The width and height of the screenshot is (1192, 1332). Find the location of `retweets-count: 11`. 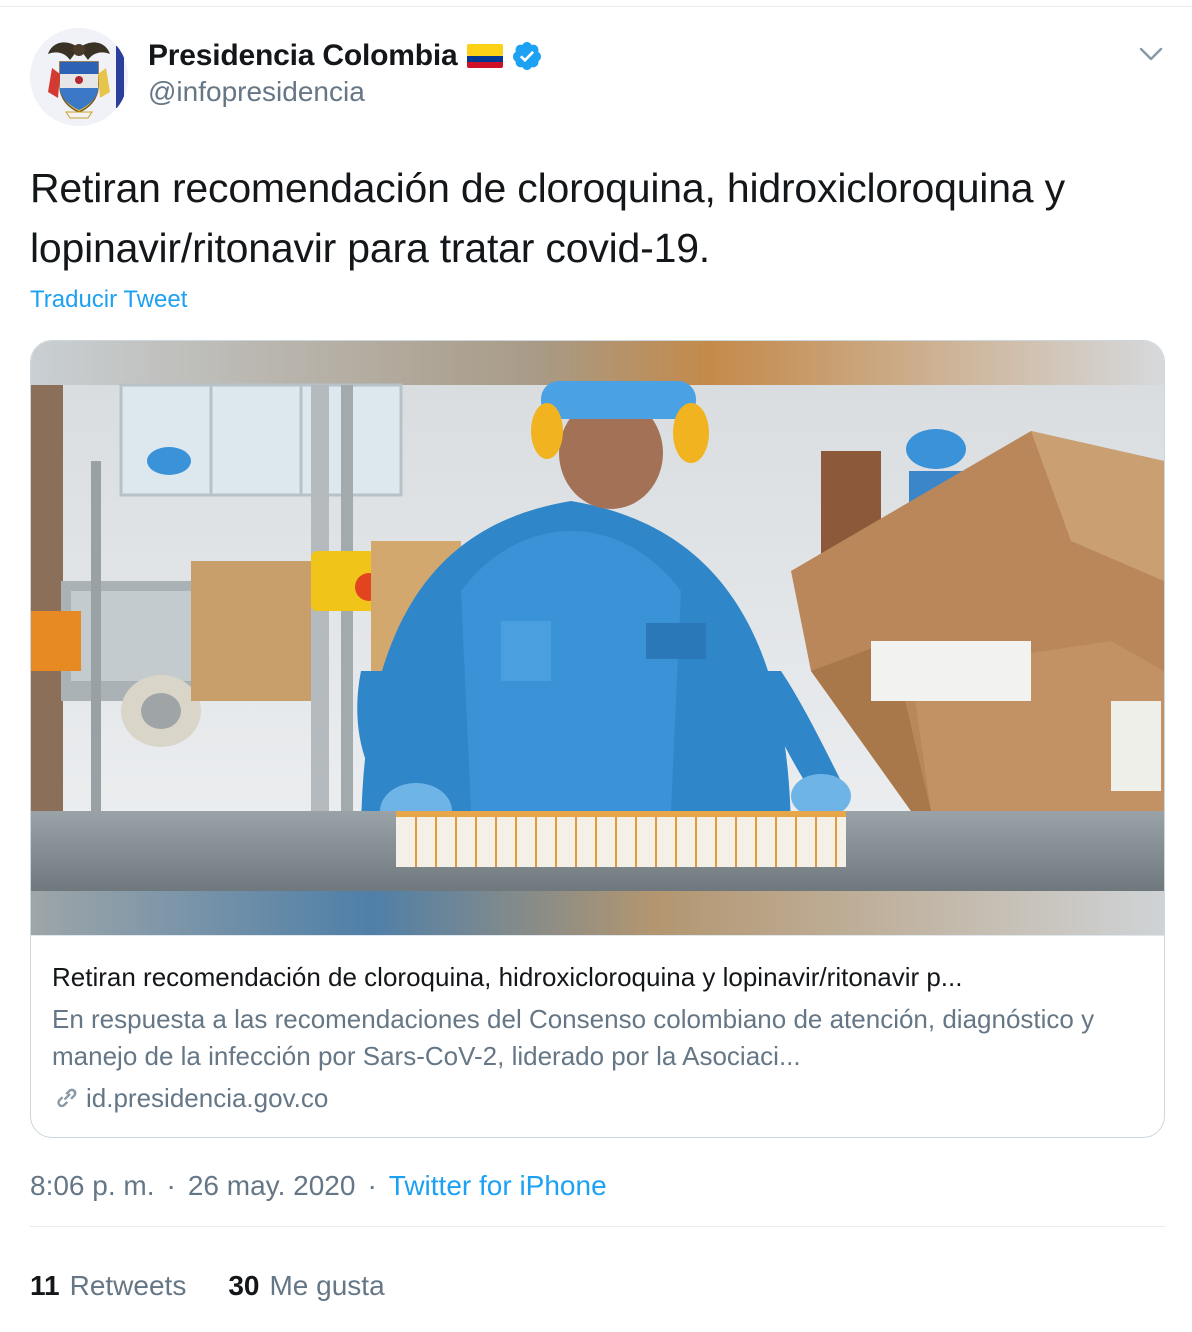

retweets-count: 11 is located at coordinates (45, 1285).